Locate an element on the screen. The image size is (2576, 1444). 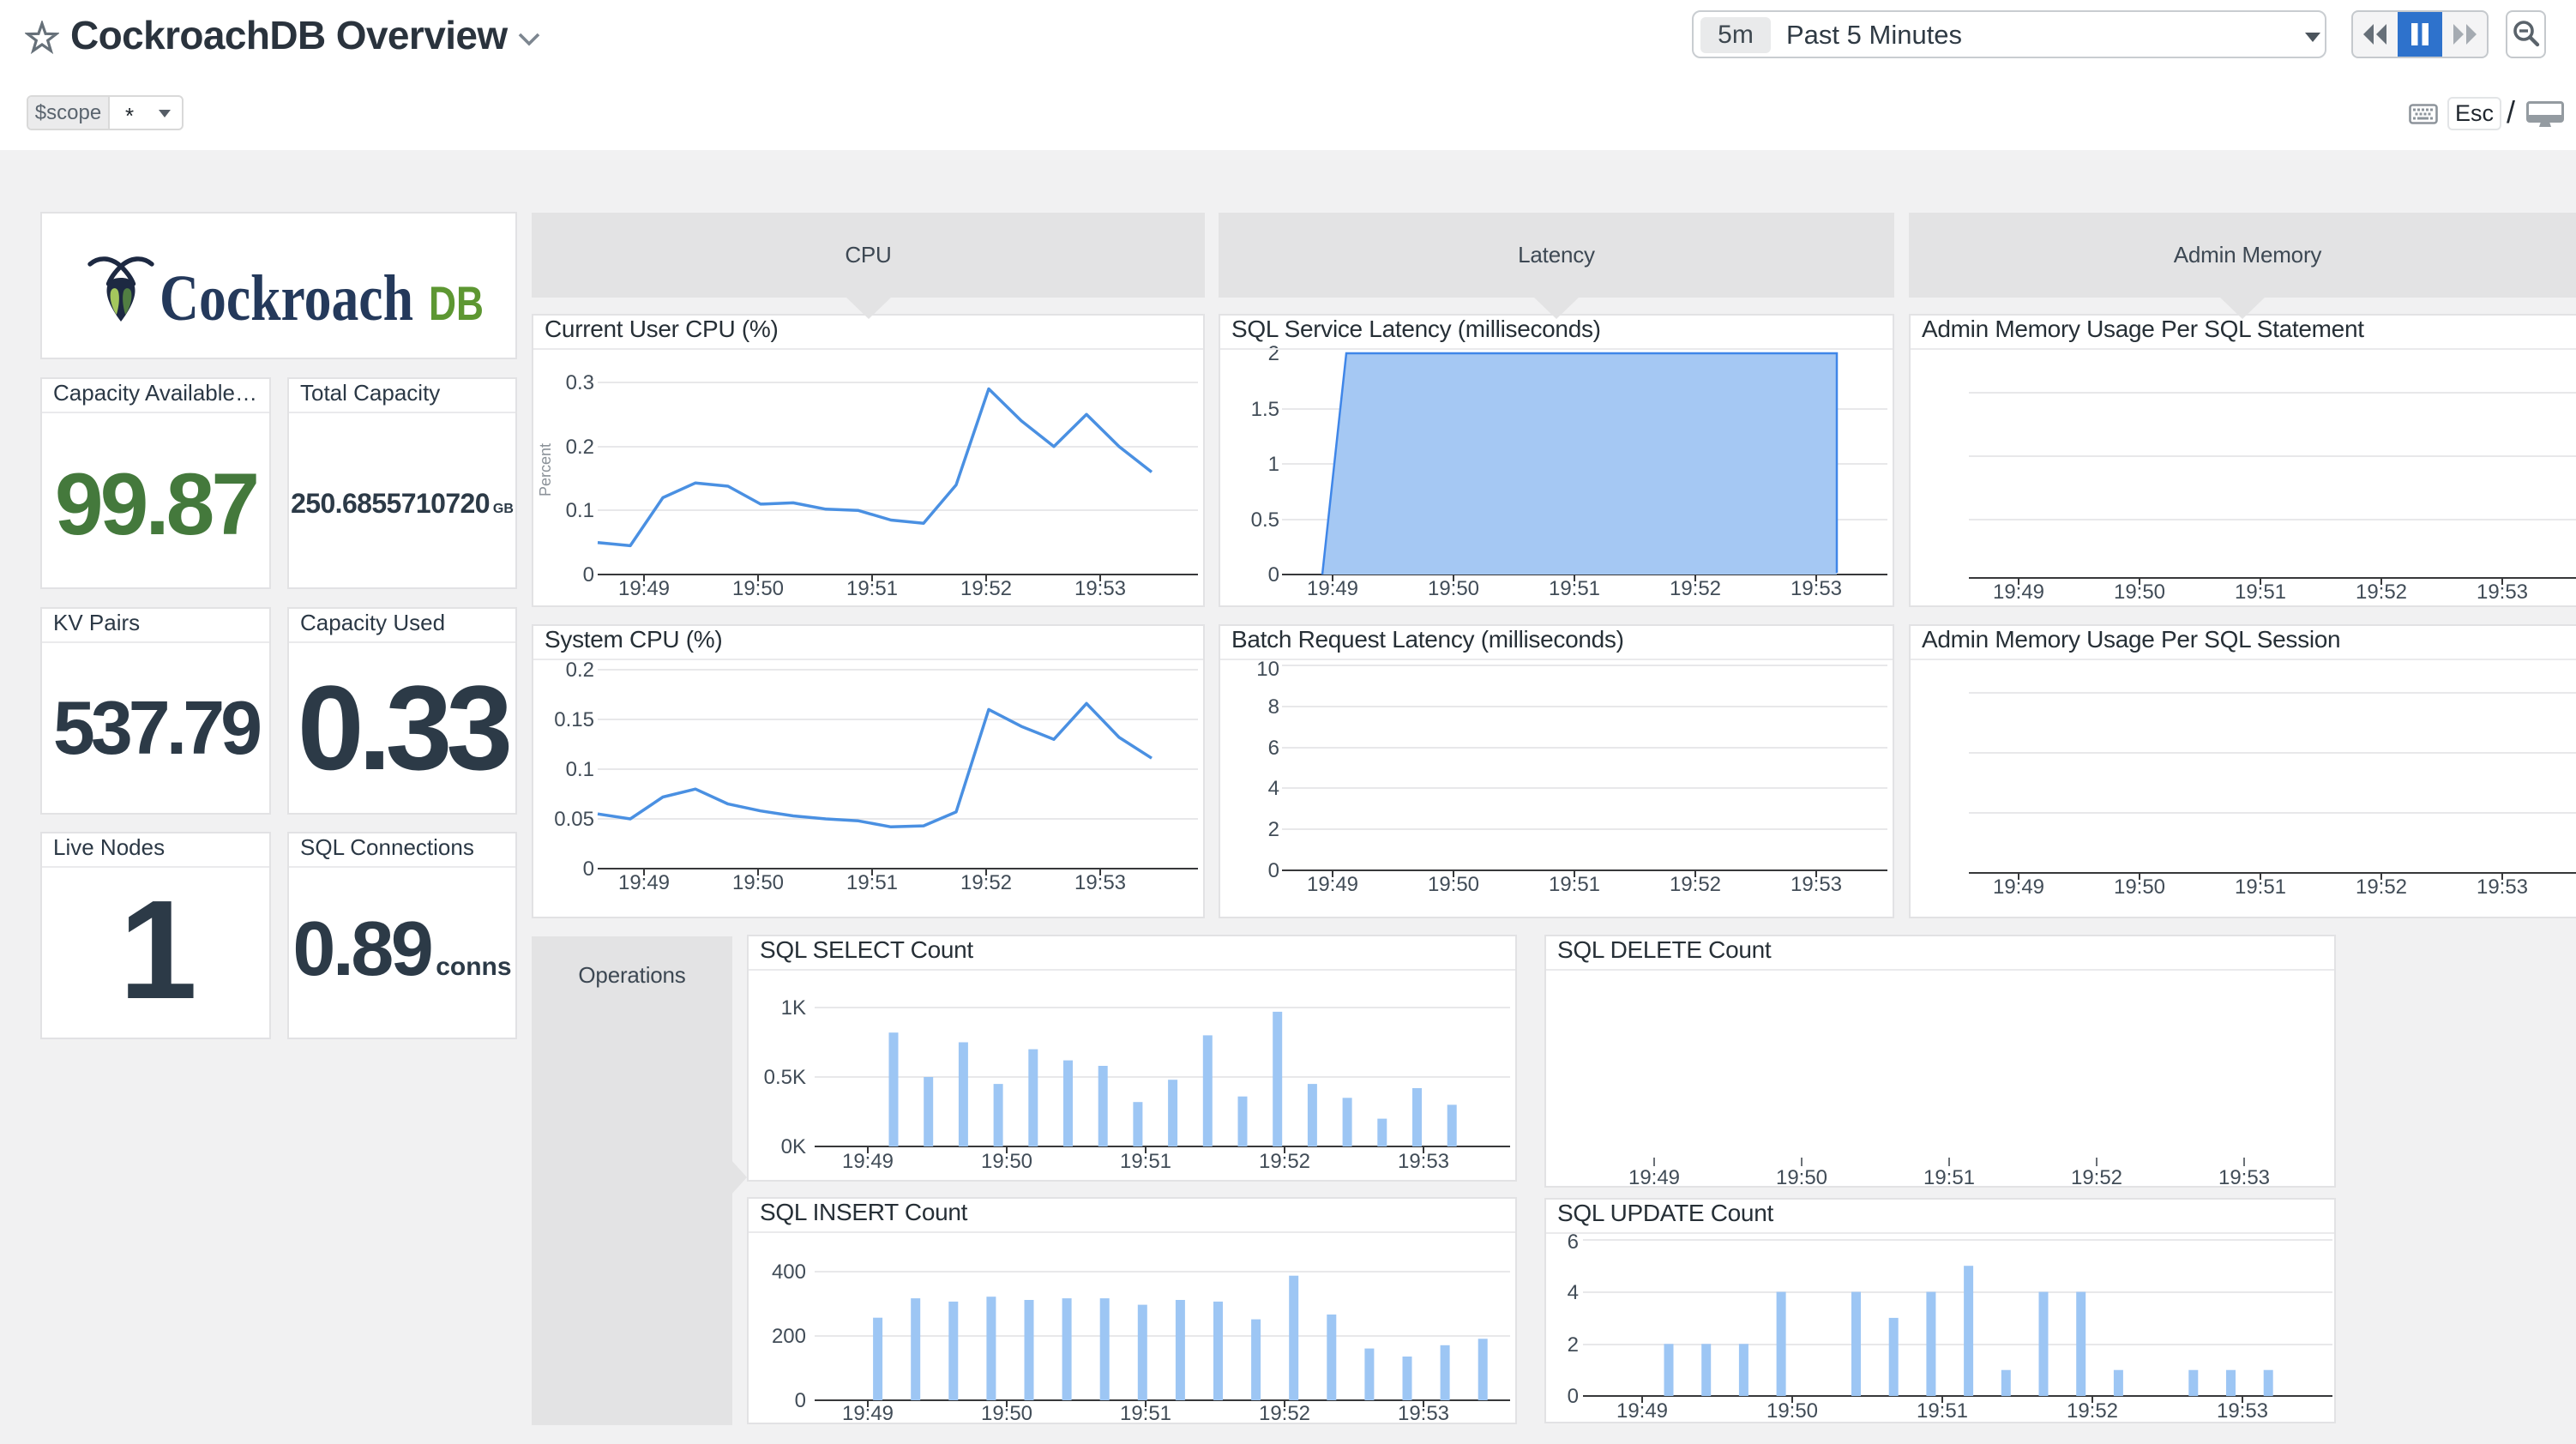
svg-text: 400 is located at coordinates (789, 1272).